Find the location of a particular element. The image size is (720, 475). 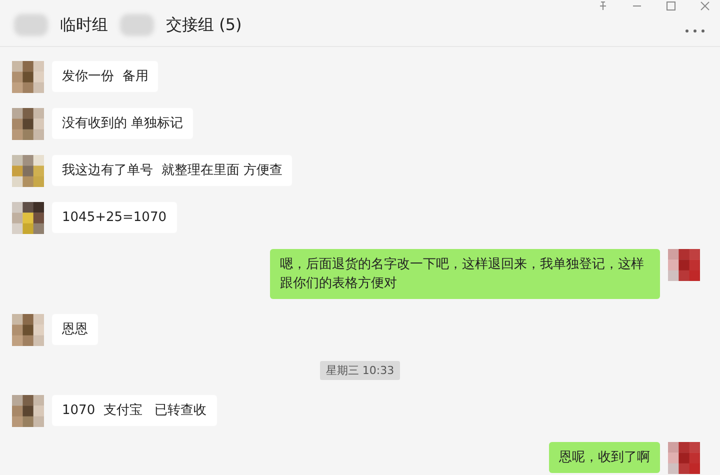

chat-title: 交接组 (5) is located at coordinates (204, 25).